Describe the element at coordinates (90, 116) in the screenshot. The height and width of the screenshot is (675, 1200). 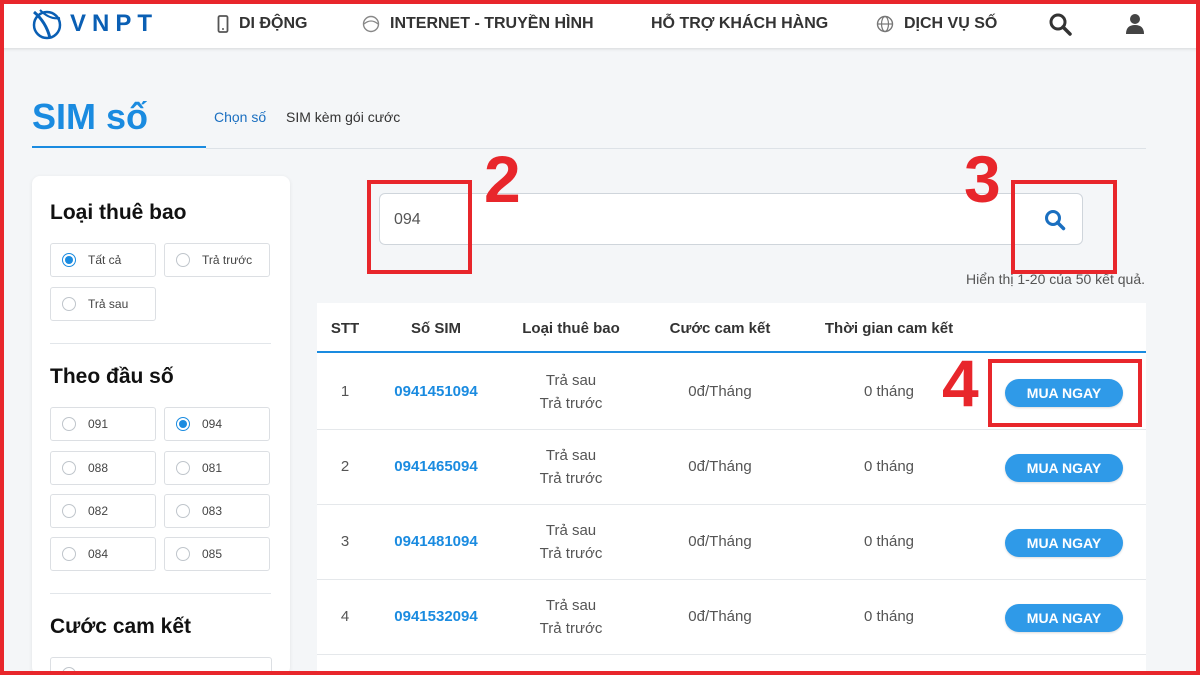
I see `page-title: SIM số` at that location.